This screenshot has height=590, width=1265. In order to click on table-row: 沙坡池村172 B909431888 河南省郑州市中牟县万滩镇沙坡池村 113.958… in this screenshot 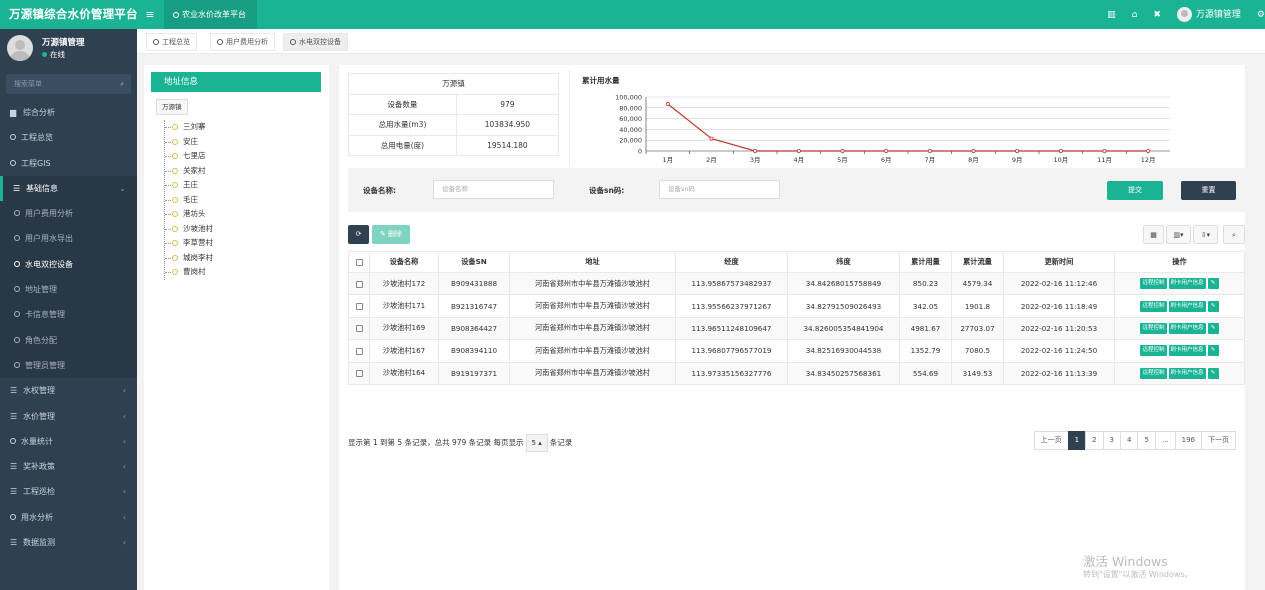, I will do `click(796, 283)`.